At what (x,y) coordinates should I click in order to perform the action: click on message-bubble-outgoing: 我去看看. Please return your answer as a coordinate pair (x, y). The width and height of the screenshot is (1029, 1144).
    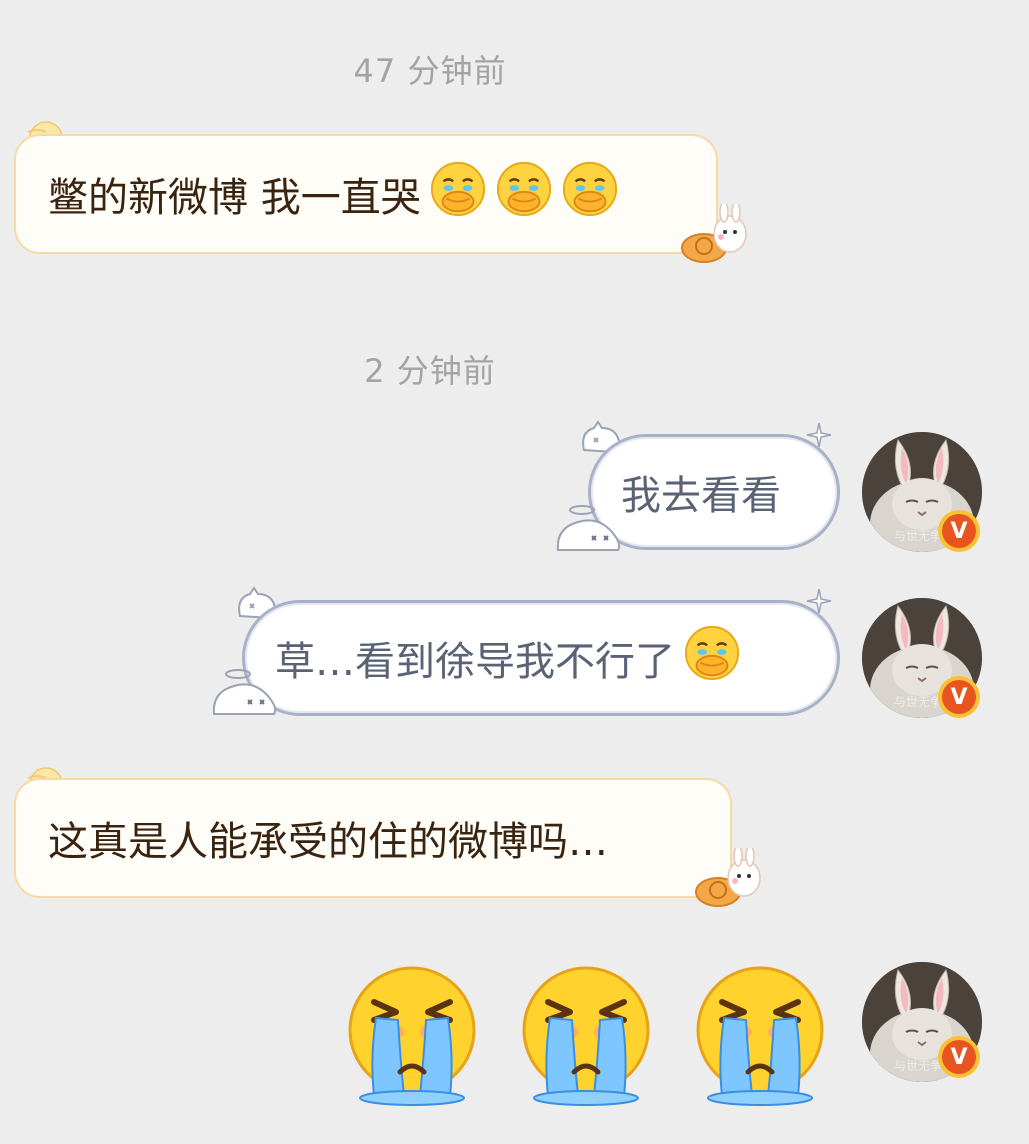
    Looking at the image, I should click on (714, 492).